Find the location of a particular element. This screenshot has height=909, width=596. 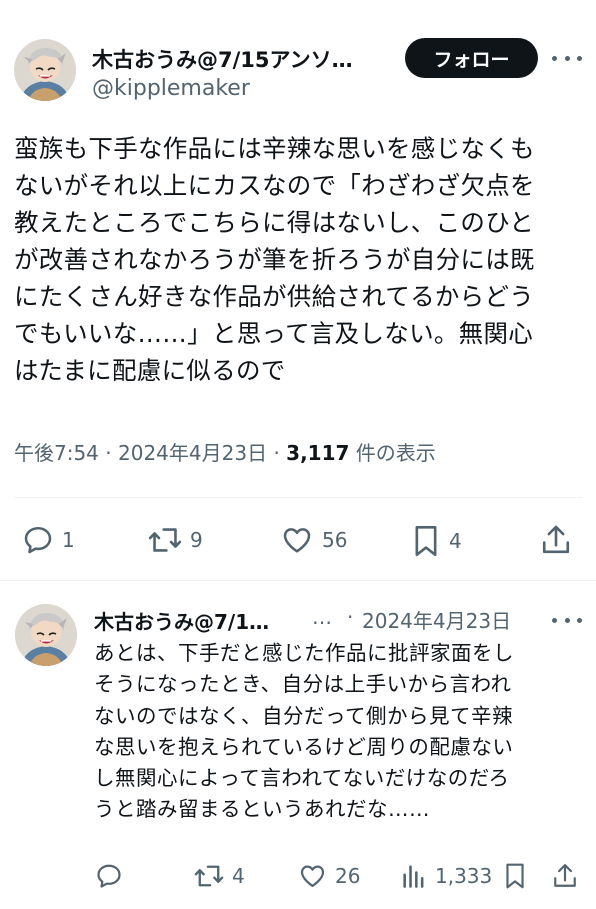

tweet-text-line: 教えたところでこちらに得はないし、このひと is located at coordinates (274, 222).